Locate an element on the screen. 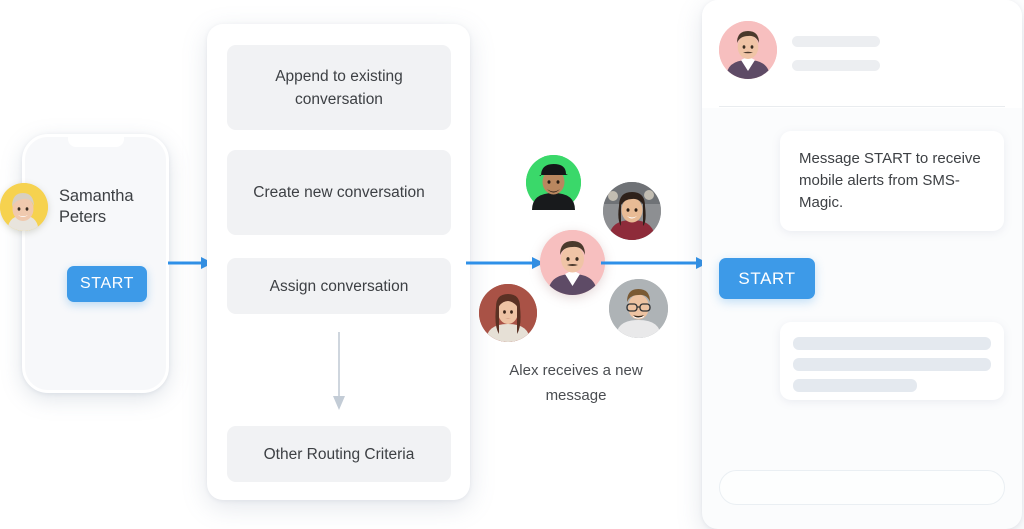 The image size is (1024, 529). reply-message-skeleton is located at coordinates (892, 361).